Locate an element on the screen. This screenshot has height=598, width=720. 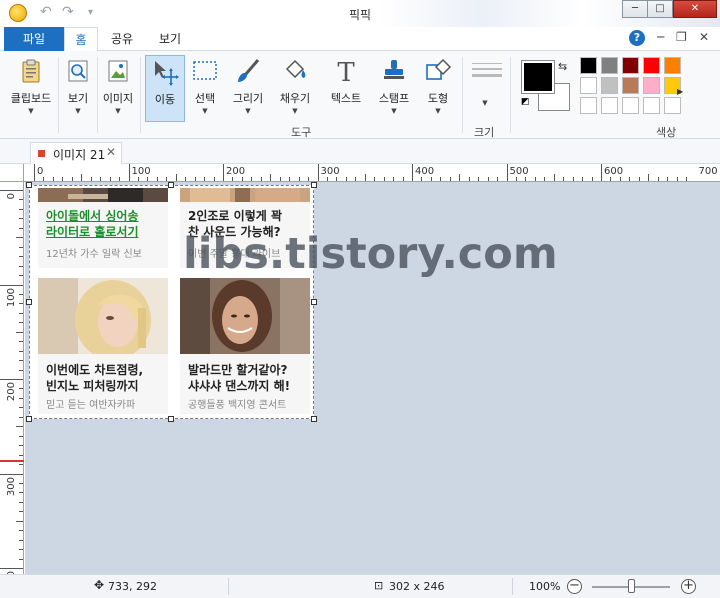
ruler-label: 100 is located at coordinates (11, 297).